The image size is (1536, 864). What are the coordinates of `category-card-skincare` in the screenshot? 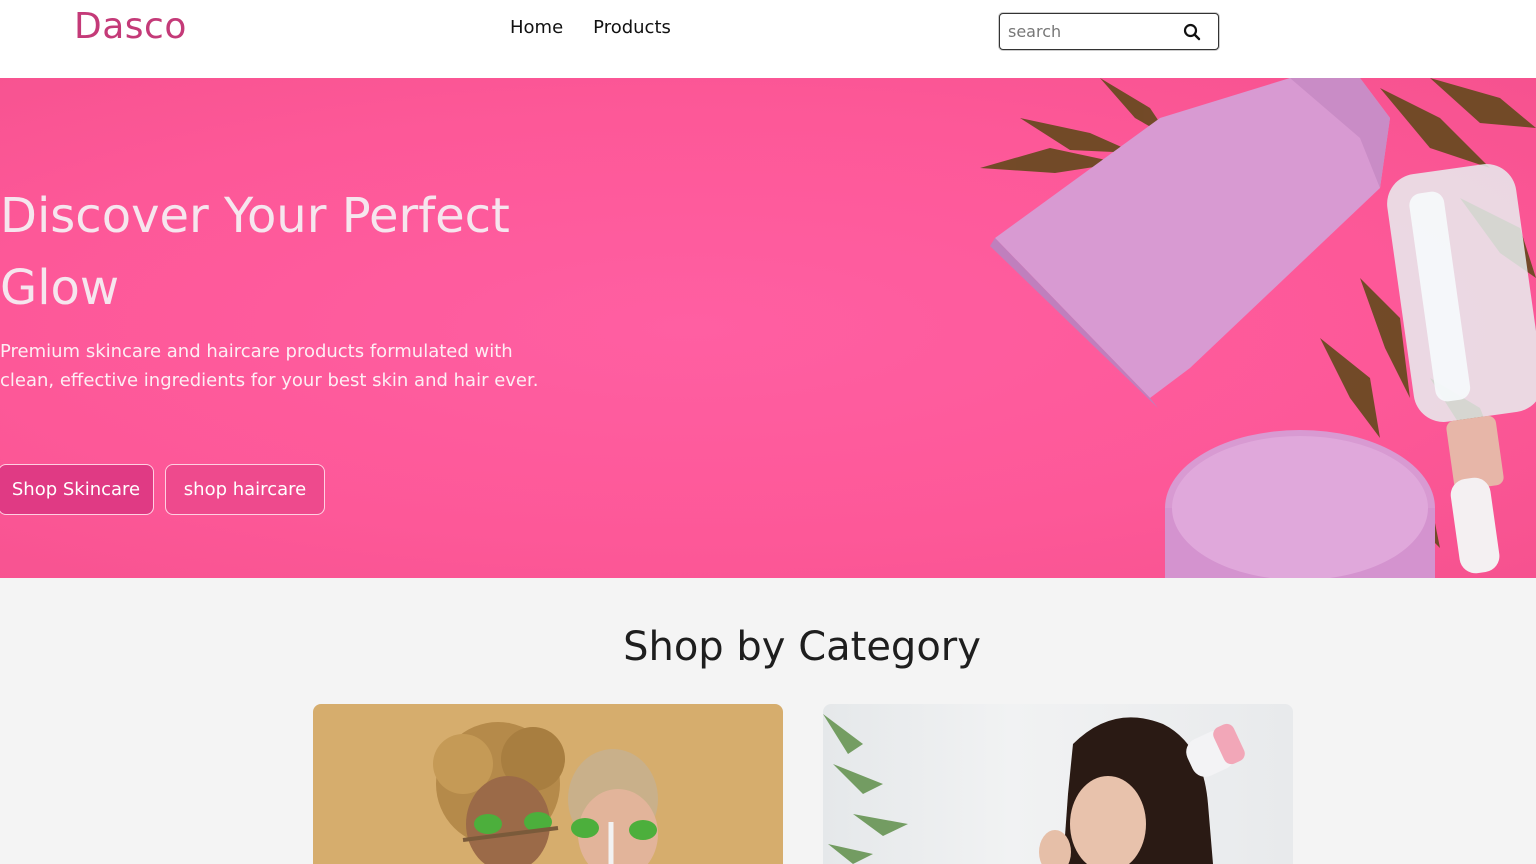 It's located at (548, 784).